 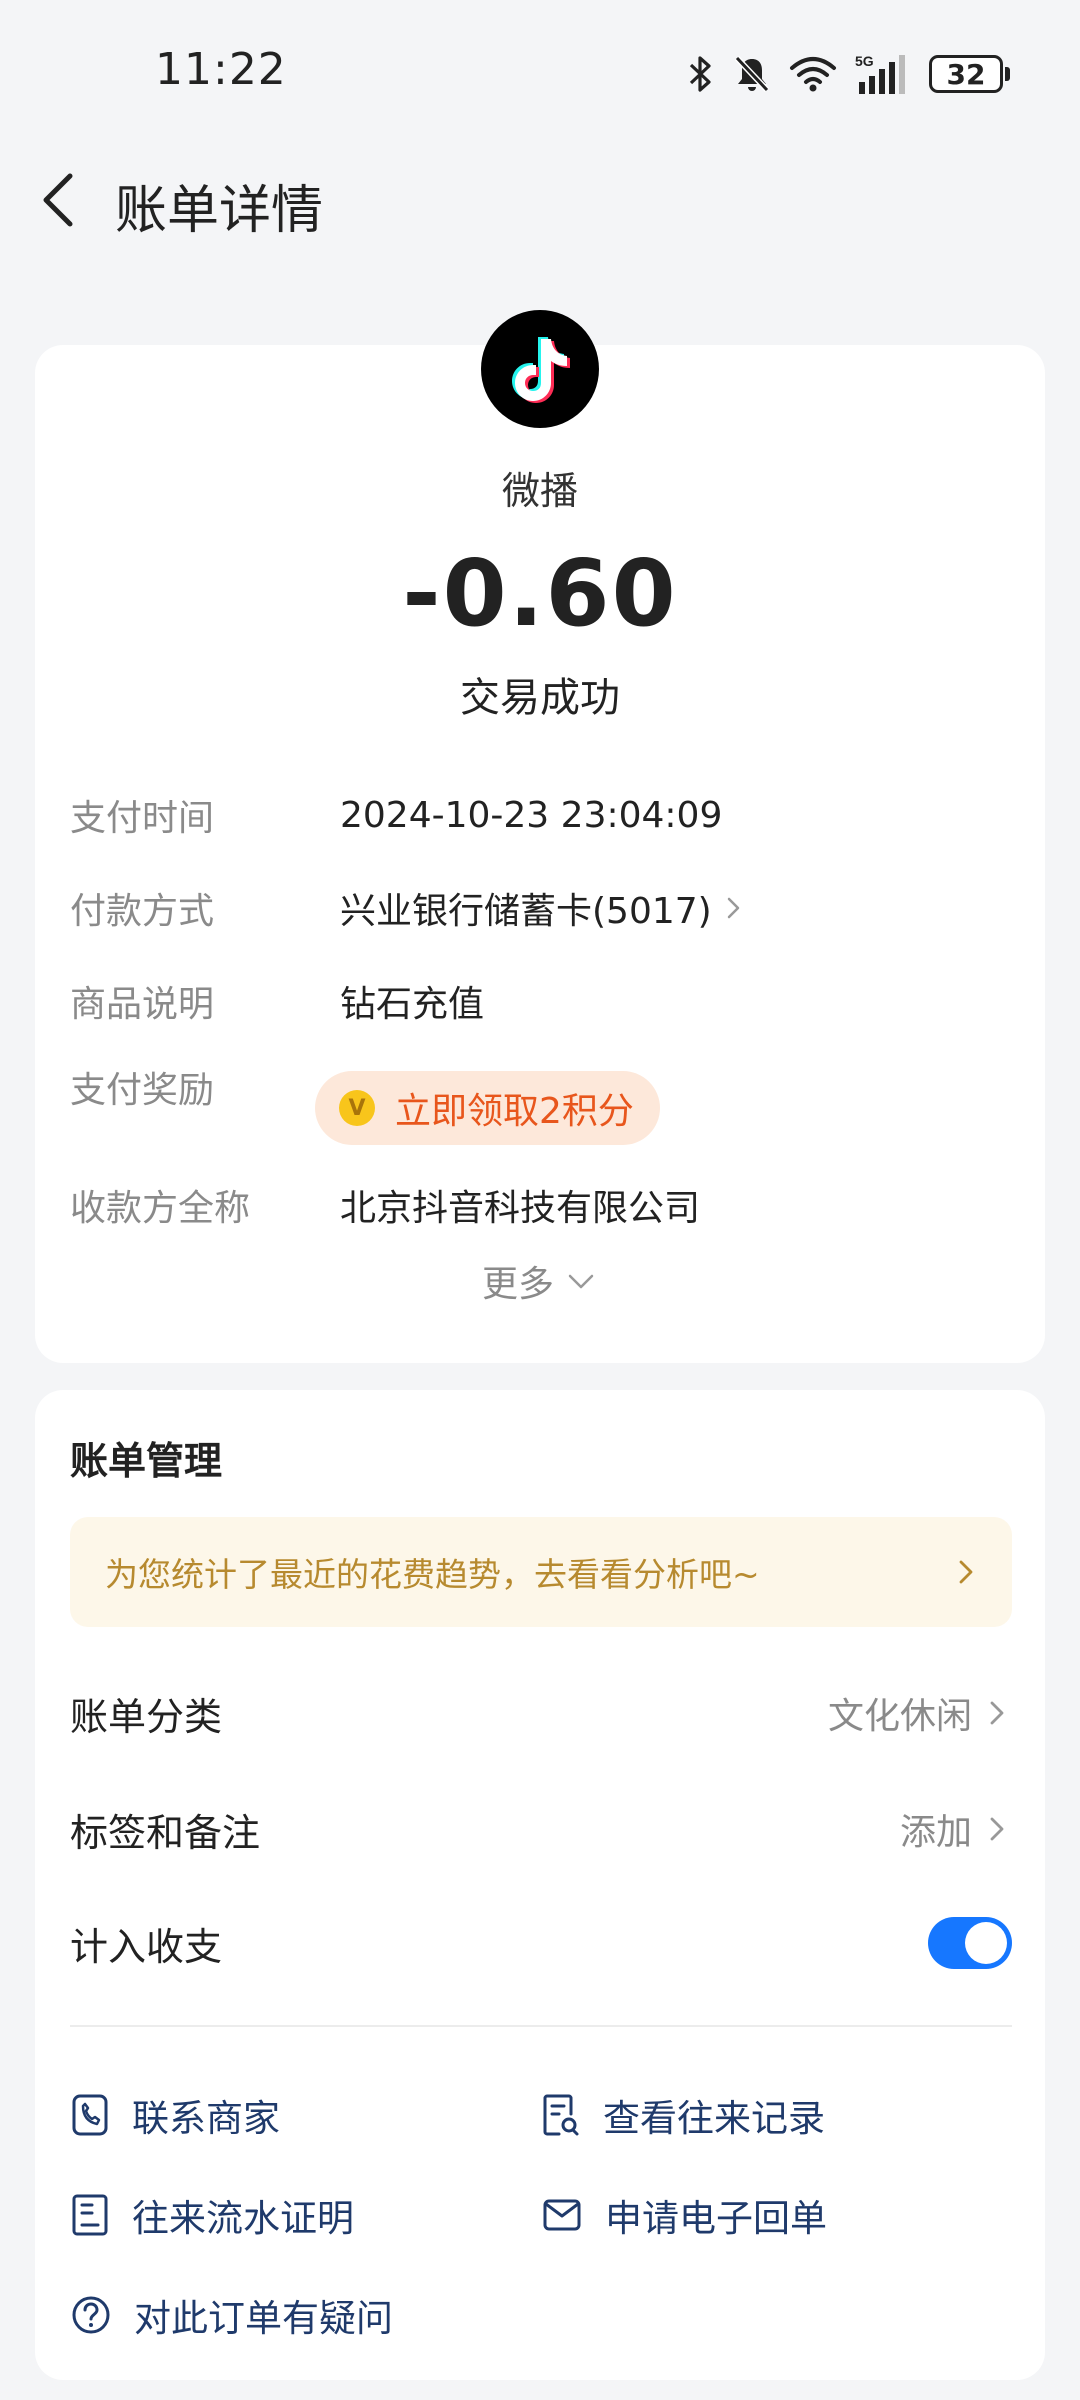 What do you see at coordinates (165, 1832) in the screenshot?
I see `tags-notes-label: 标签和备注` at bounding box center [165, 1832].